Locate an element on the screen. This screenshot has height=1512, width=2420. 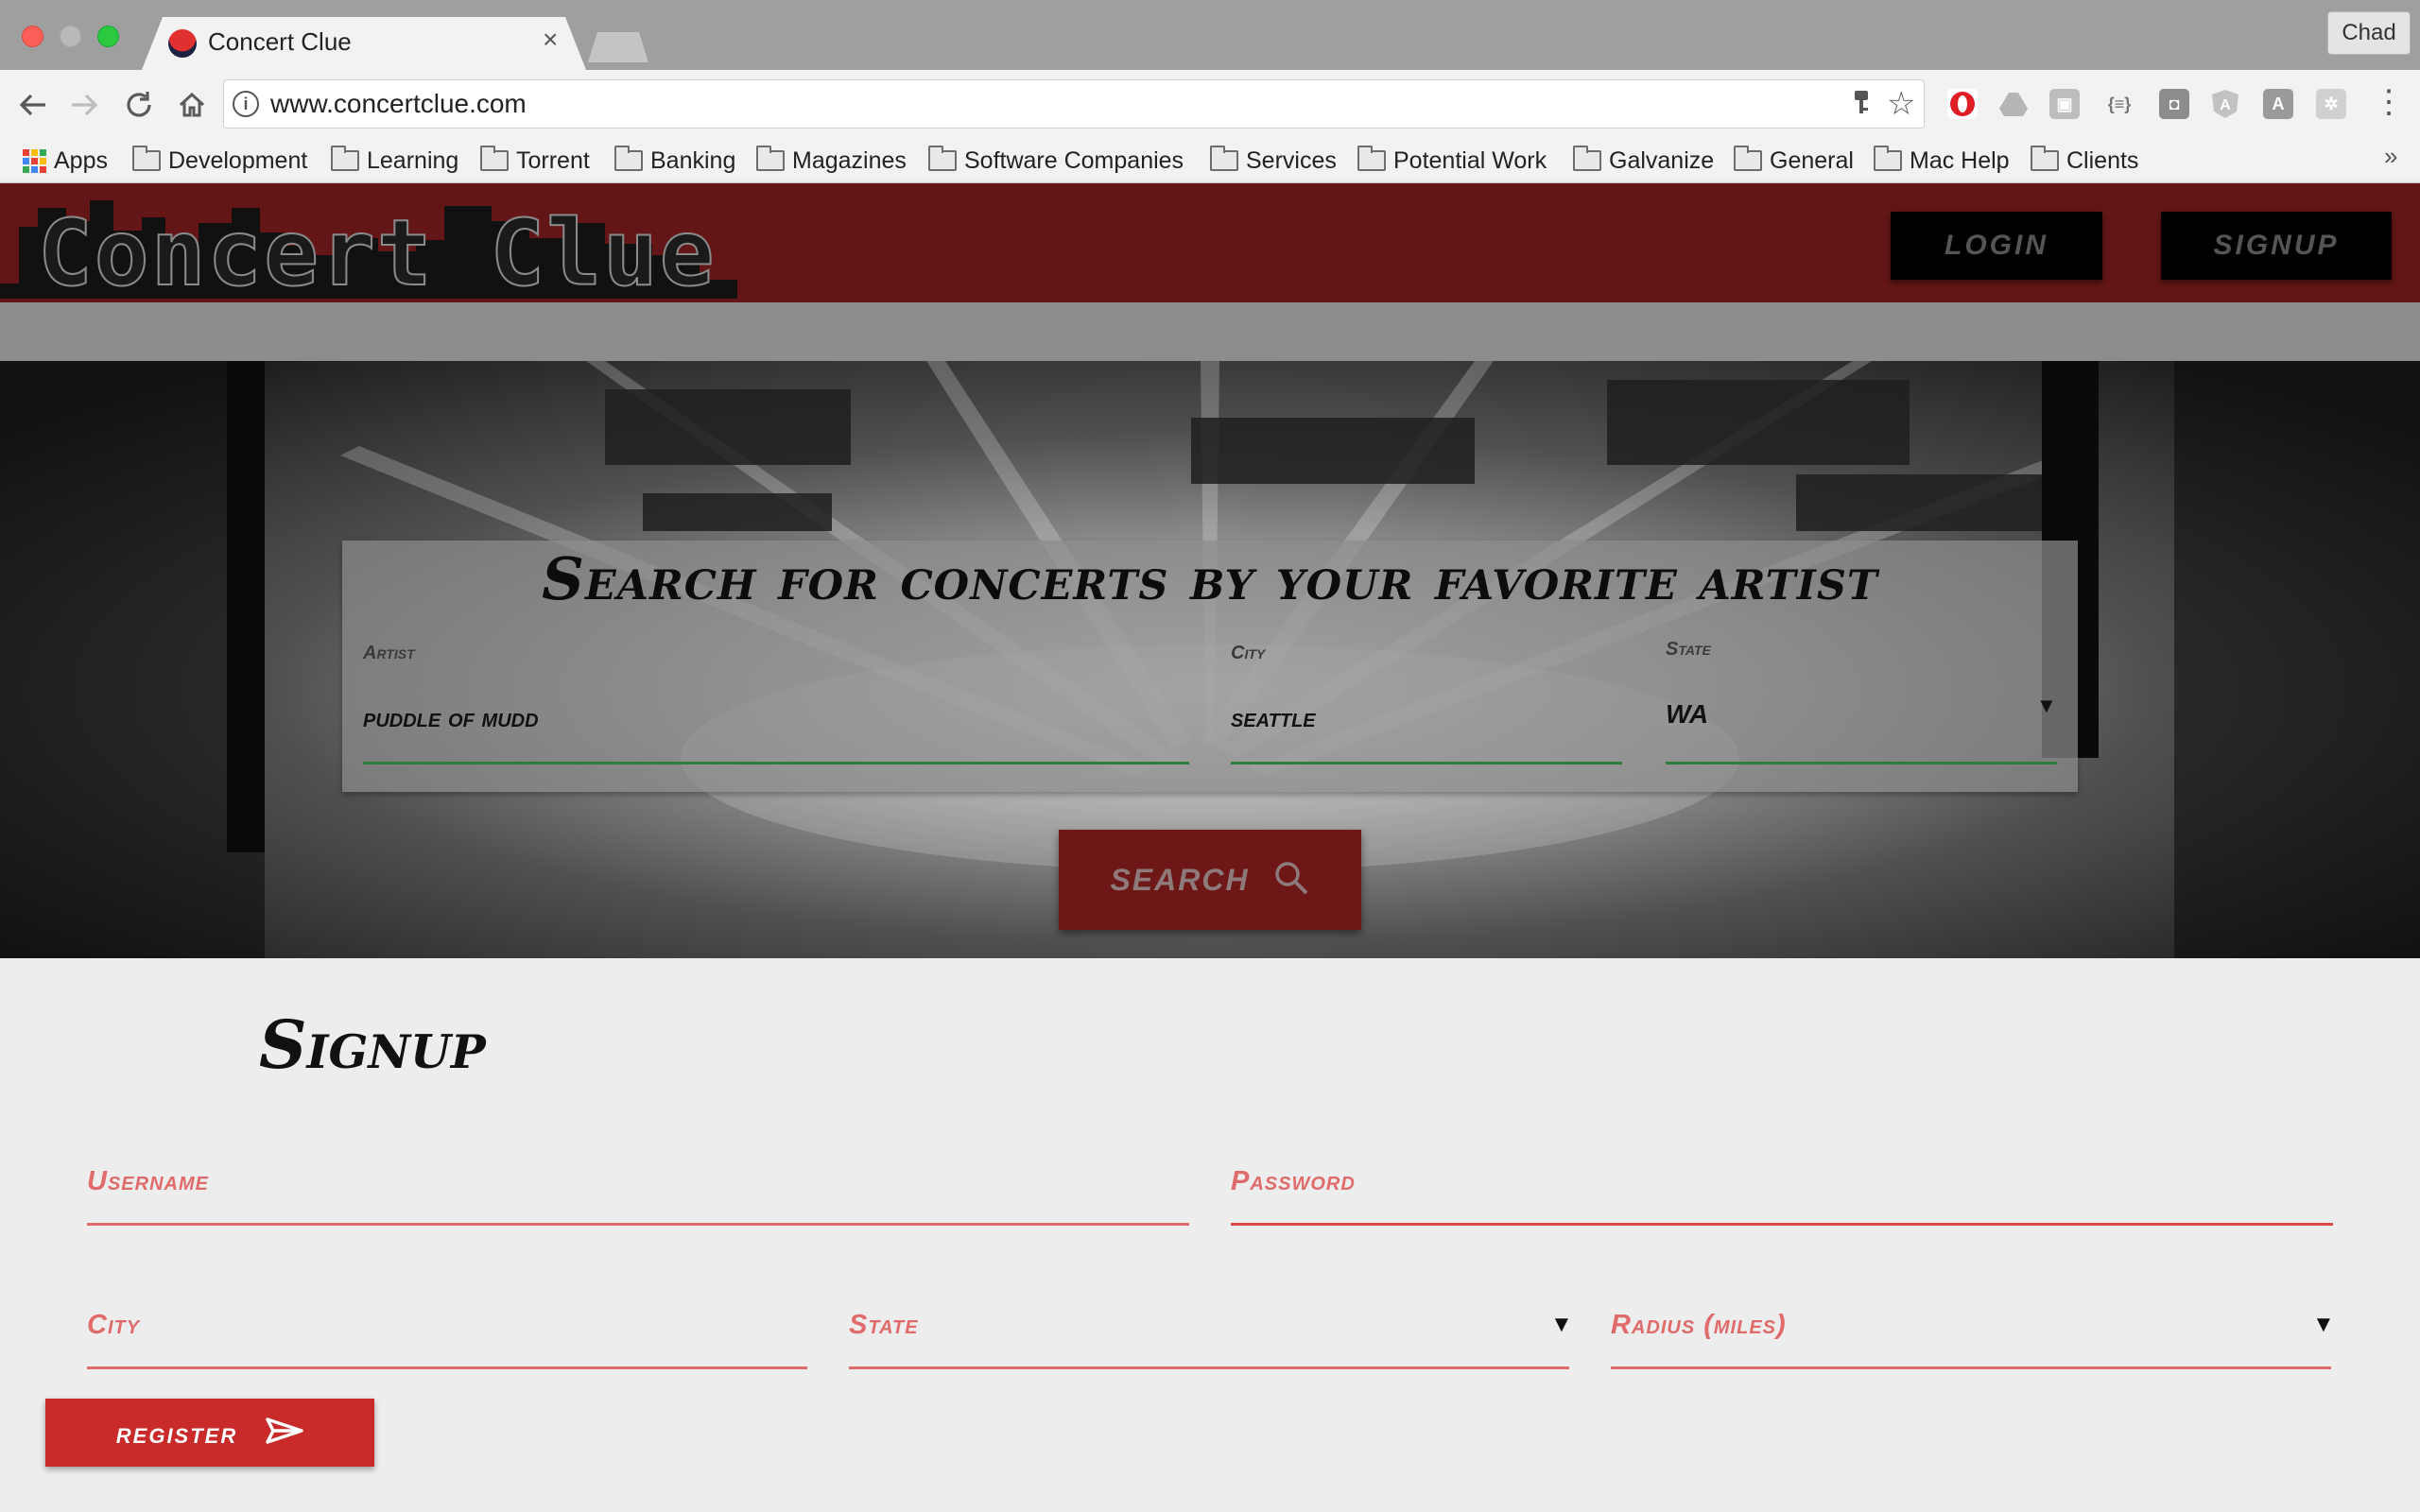
bookmark-folder-services: Services is located at coordinates (1274, 161).